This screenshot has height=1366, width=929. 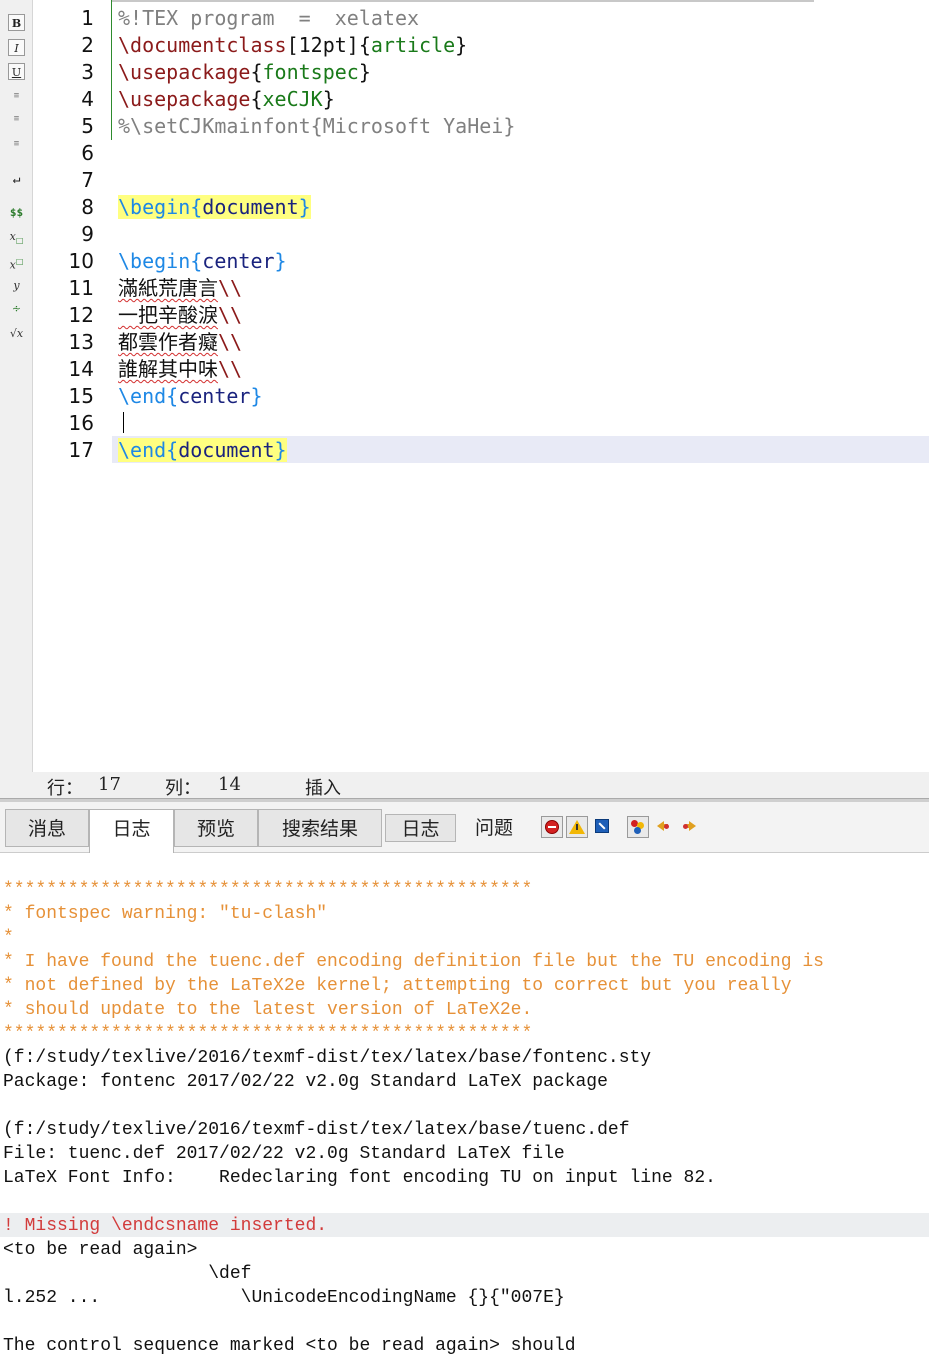 What do you see at coordinates (603, 827) in the screenshot?
I see `badbox-filter-button` at bounding box center [603, 827].